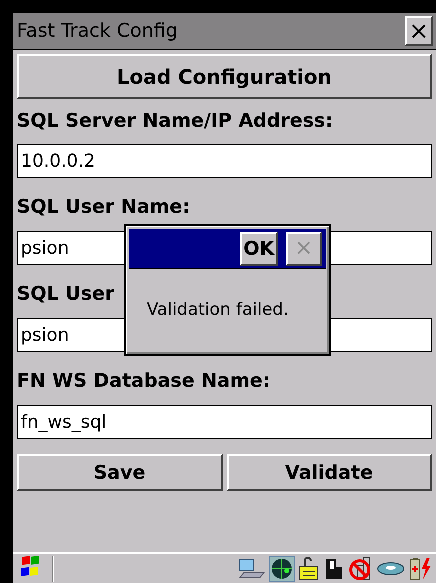 This screenshot has height=583, width=436. I want to click on window-title: Fast Track Config, so click(97, 31).